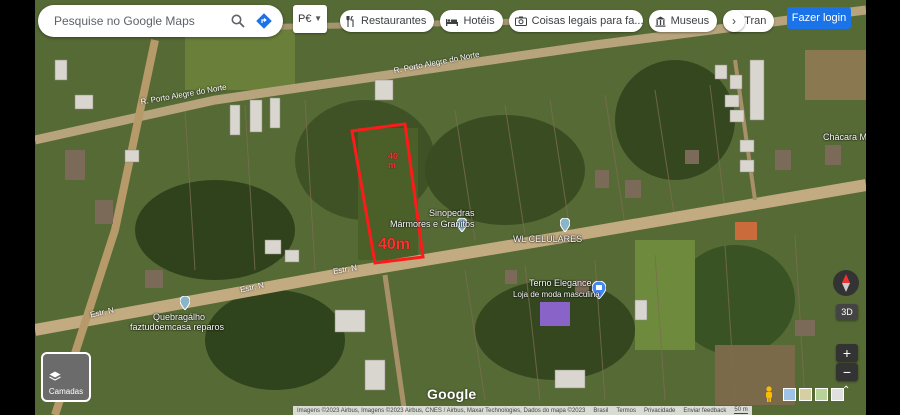  What do you see at coordinates (846, 283) in the screenshot?
I see `compass-icon` at bounding box center [846, 283].